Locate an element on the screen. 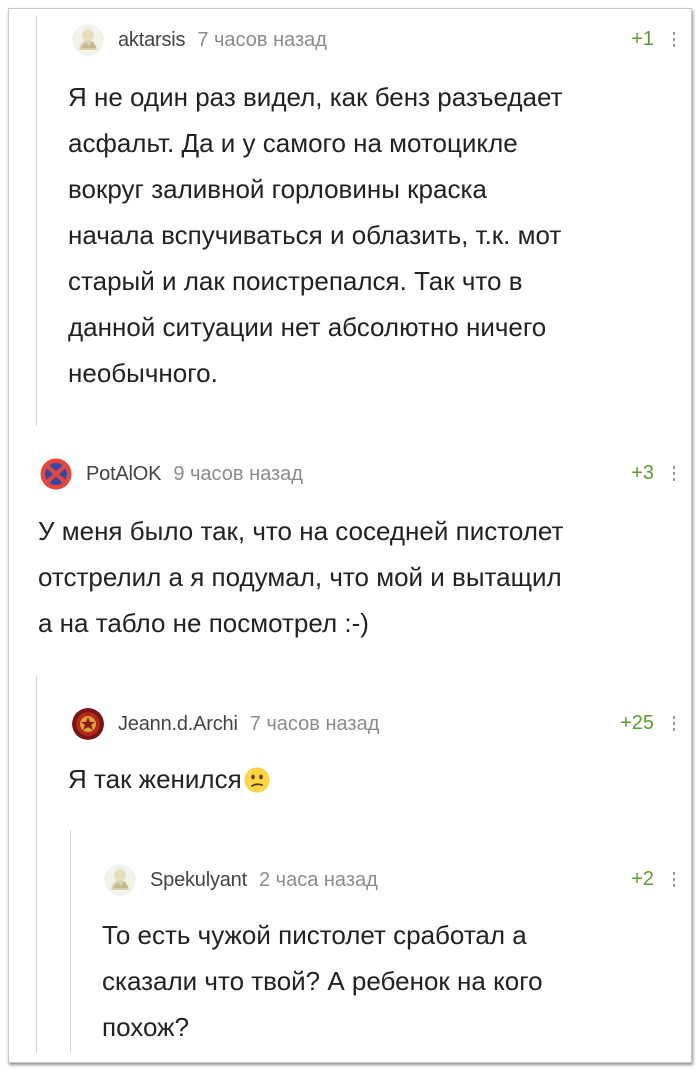  comment-text-line: вокруг заливной горловины краска is located at coordinates (277, 189).